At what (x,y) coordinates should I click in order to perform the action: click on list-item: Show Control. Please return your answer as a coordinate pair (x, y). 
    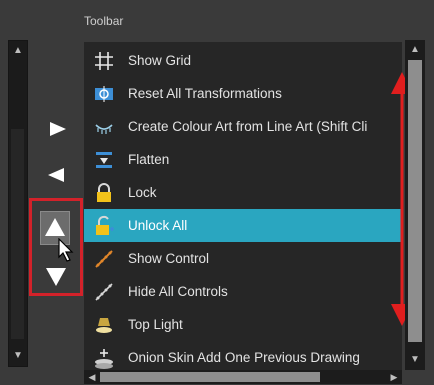
    Looking at the image, I should click on (243, 258).